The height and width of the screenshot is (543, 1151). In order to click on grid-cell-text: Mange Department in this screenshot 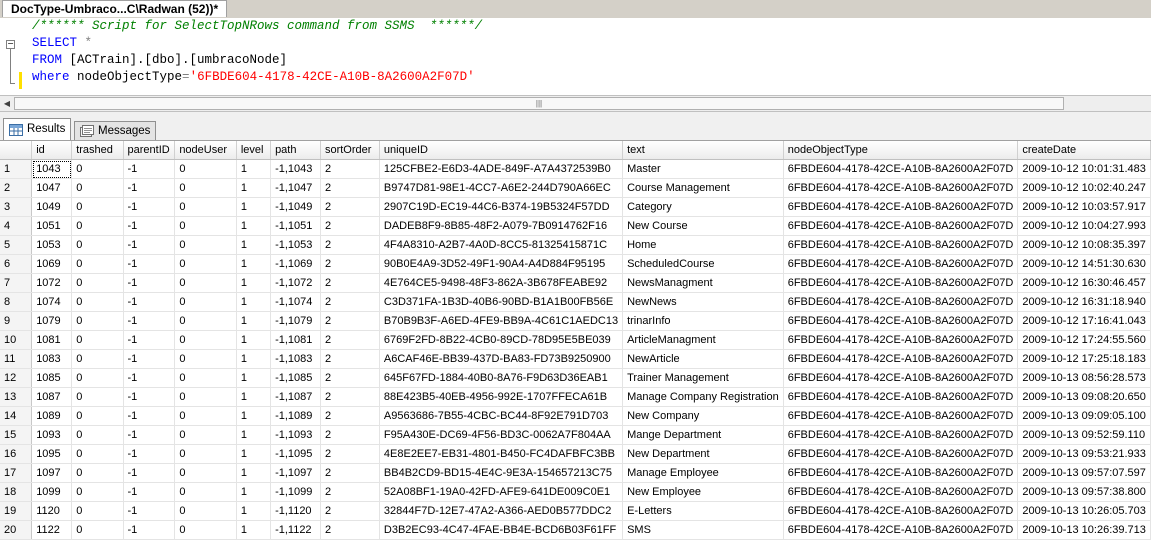, I will do `click(703, 435)`.